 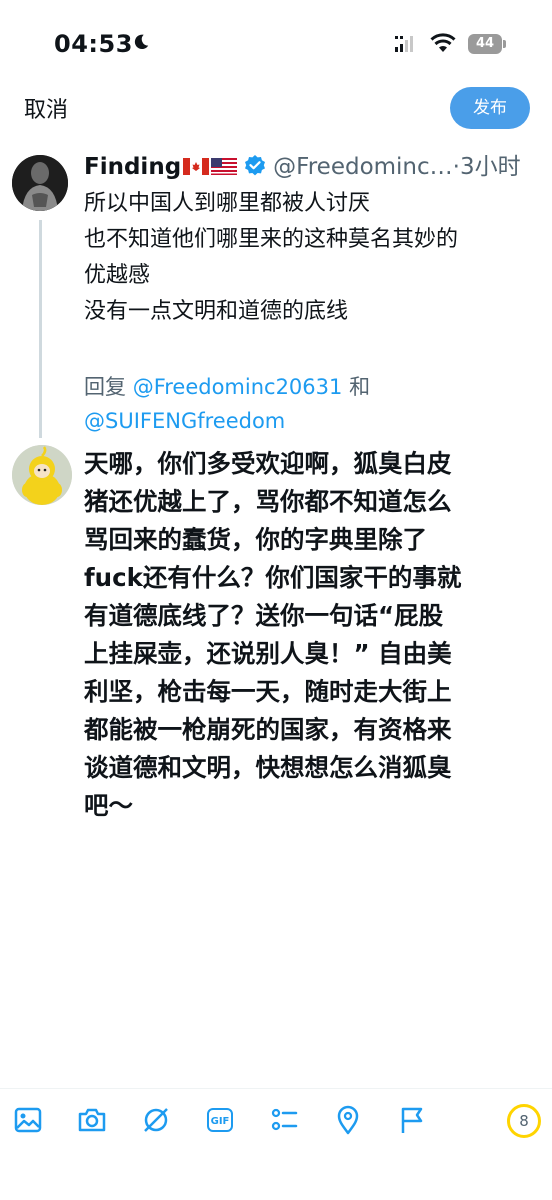 I want to click on original-tweet-header: Finding @Freedominc…·3小时, so click(x=314, y=167).